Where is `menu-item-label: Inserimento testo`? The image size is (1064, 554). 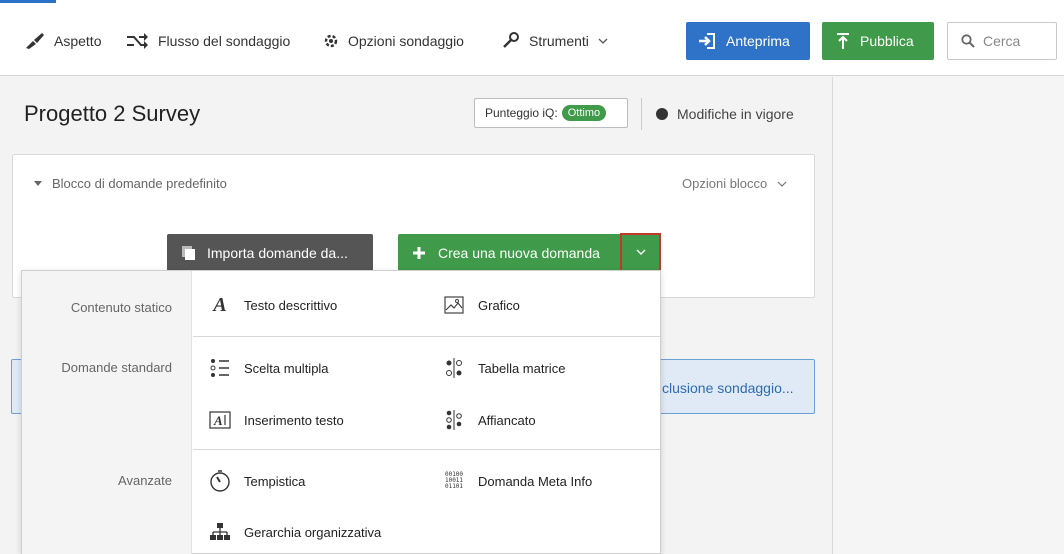 menu-item-label: Inserimento testo is located at coordinates (294, 420).